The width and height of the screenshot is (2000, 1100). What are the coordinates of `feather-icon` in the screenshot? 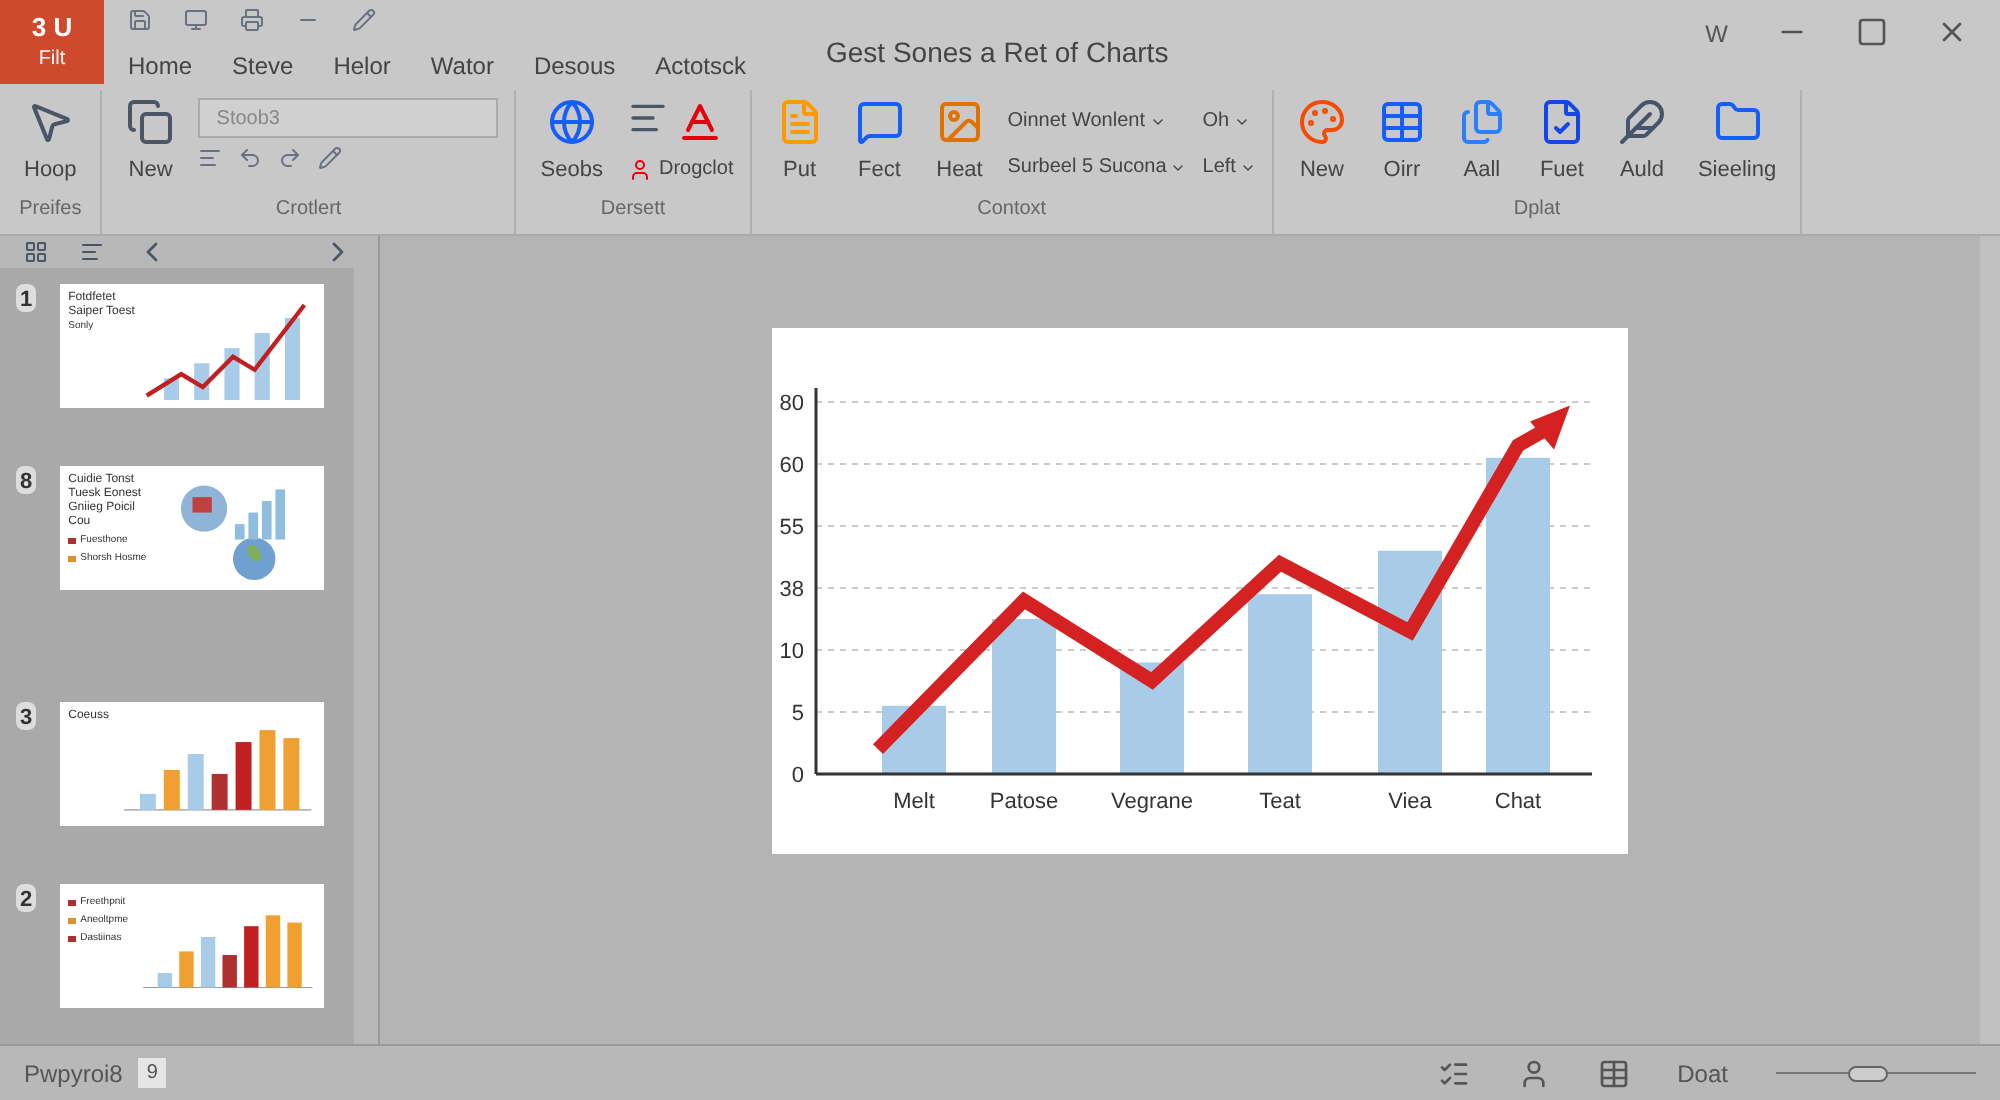 It's located at (1641, 122).